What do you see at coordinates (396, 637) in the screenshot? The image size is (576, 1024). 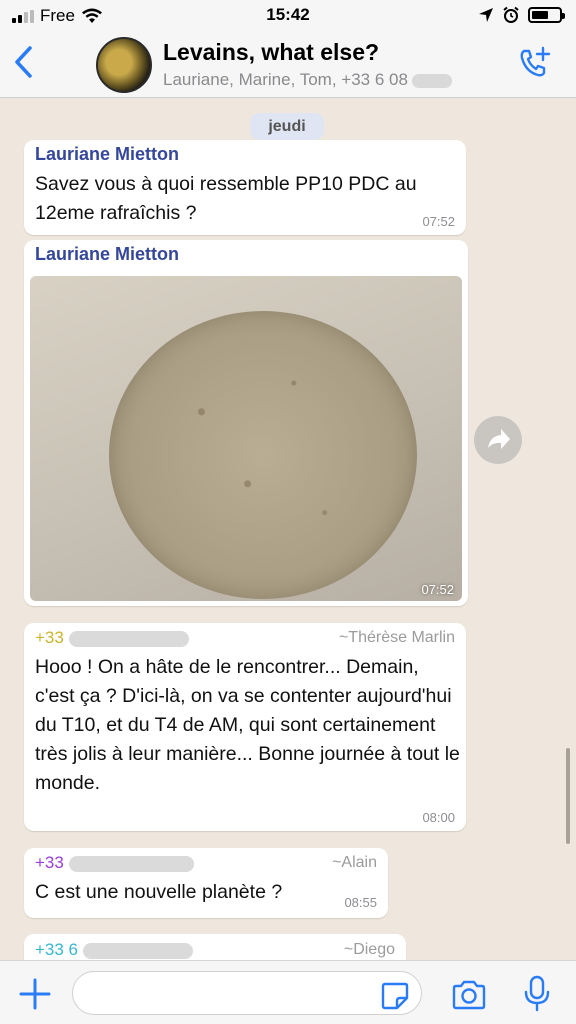 I see `sender-alias: ~Thérèse Marlin` at bounding box center [396, 637].